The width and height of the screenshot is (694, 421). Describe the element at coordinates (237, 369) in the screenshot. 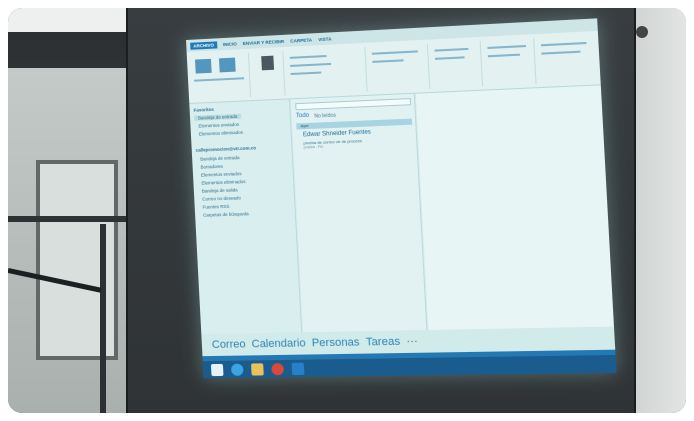

I see `internet-explorer-icon` at that location.